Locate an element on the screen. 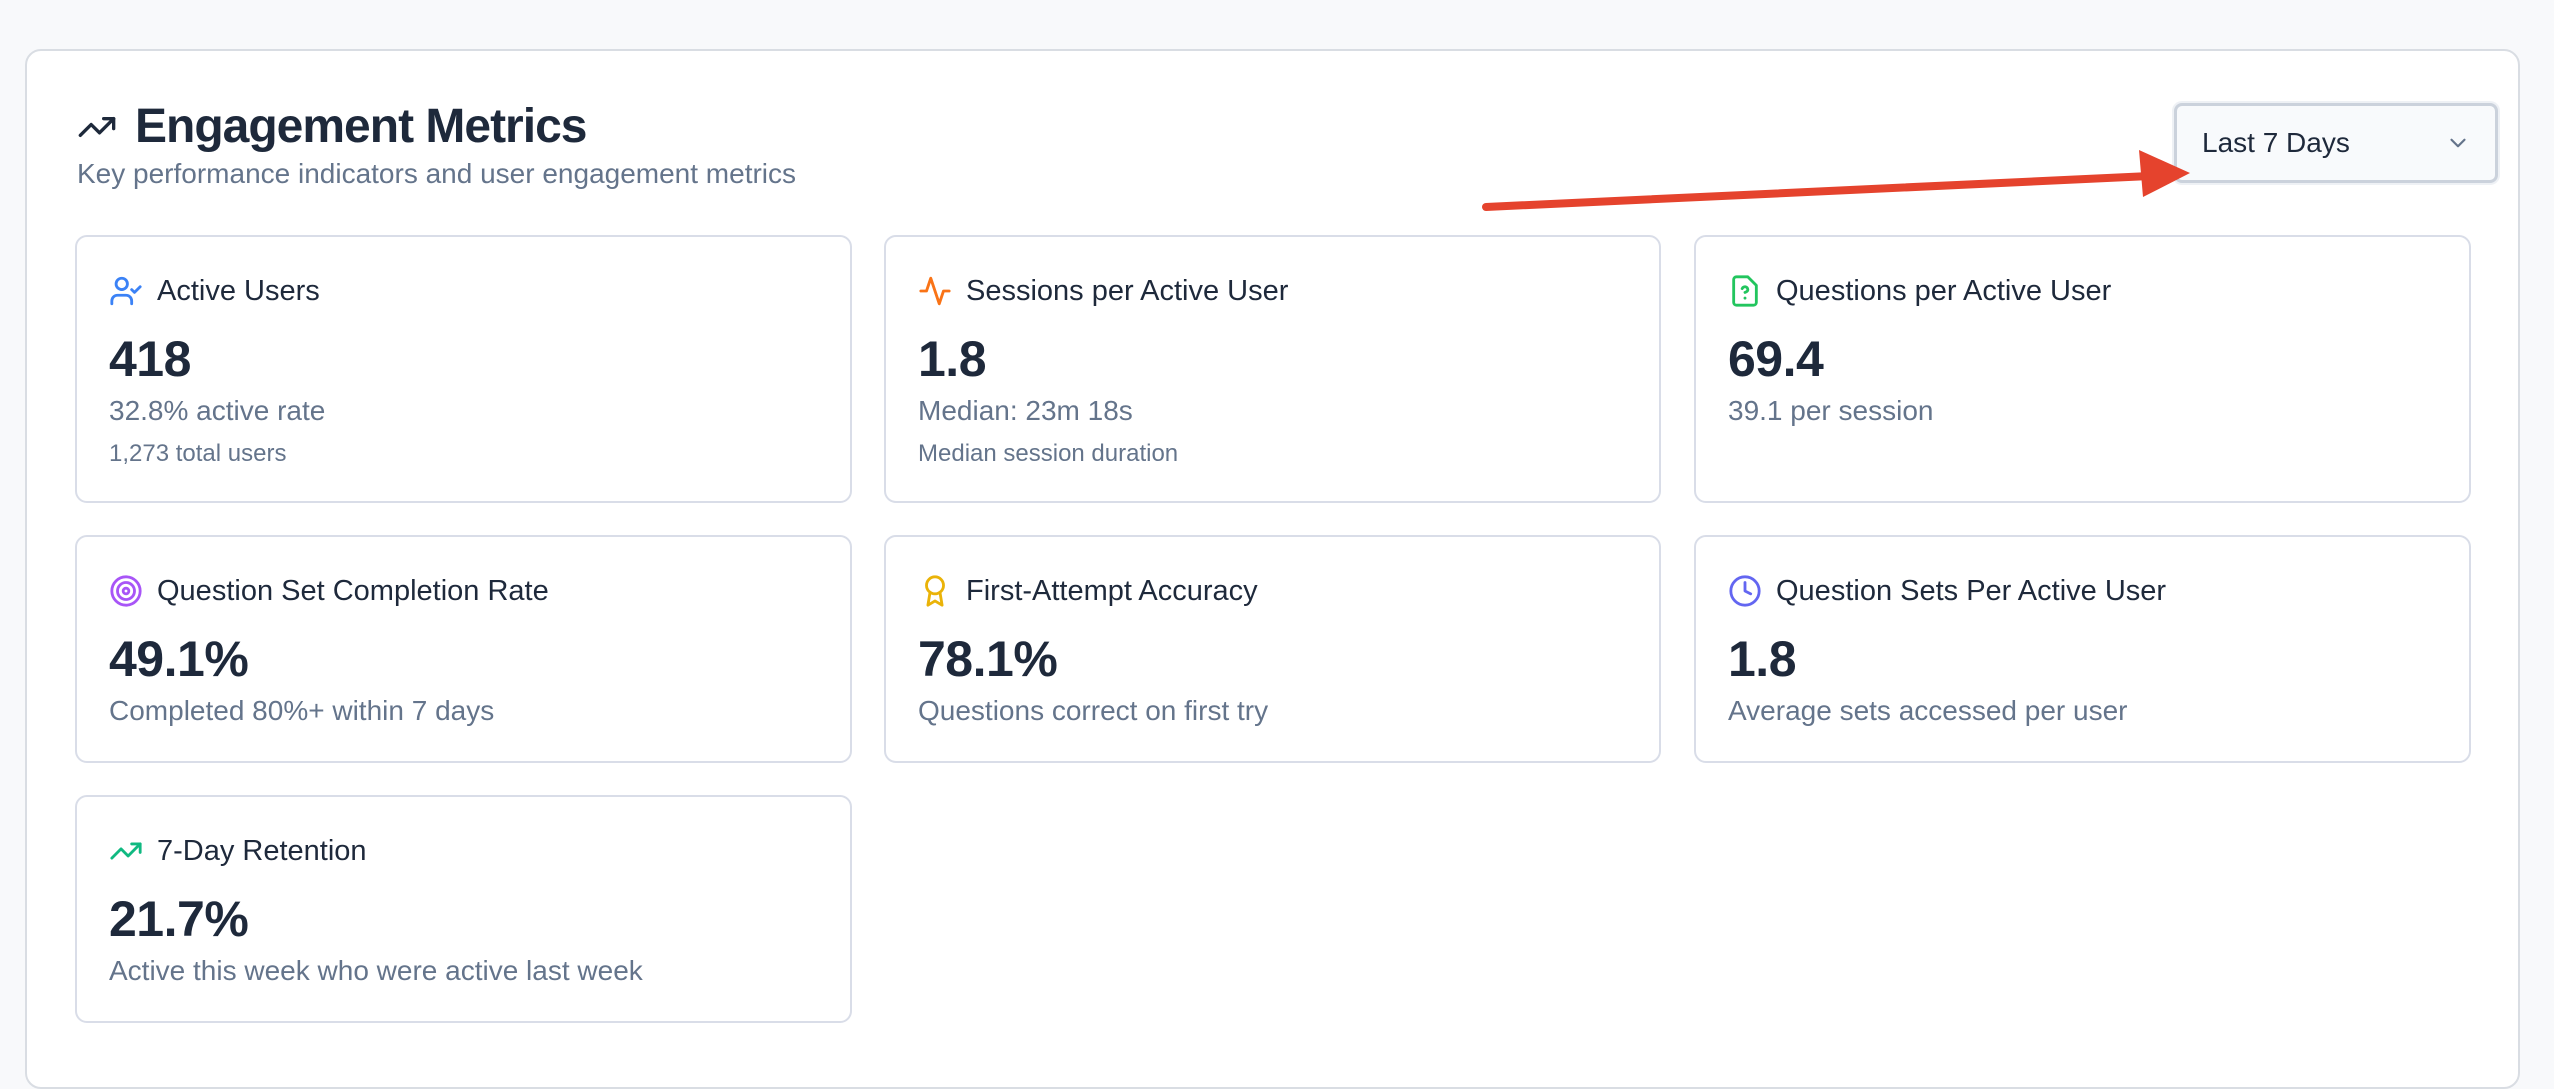  page-title: Engagement Metrics is located at coordinates (361, 126).